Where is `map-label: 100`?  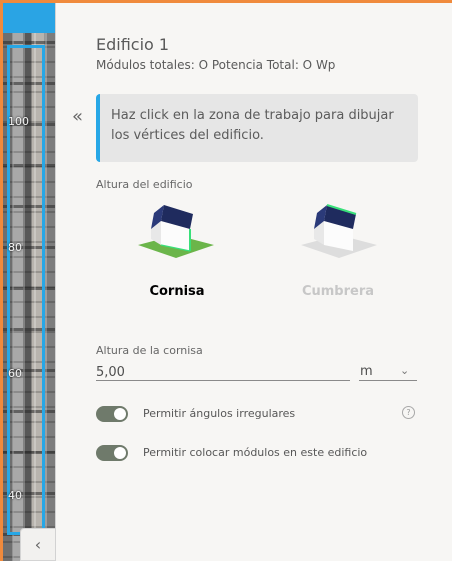 map-label: 100 is located at coordinates (18, 121).